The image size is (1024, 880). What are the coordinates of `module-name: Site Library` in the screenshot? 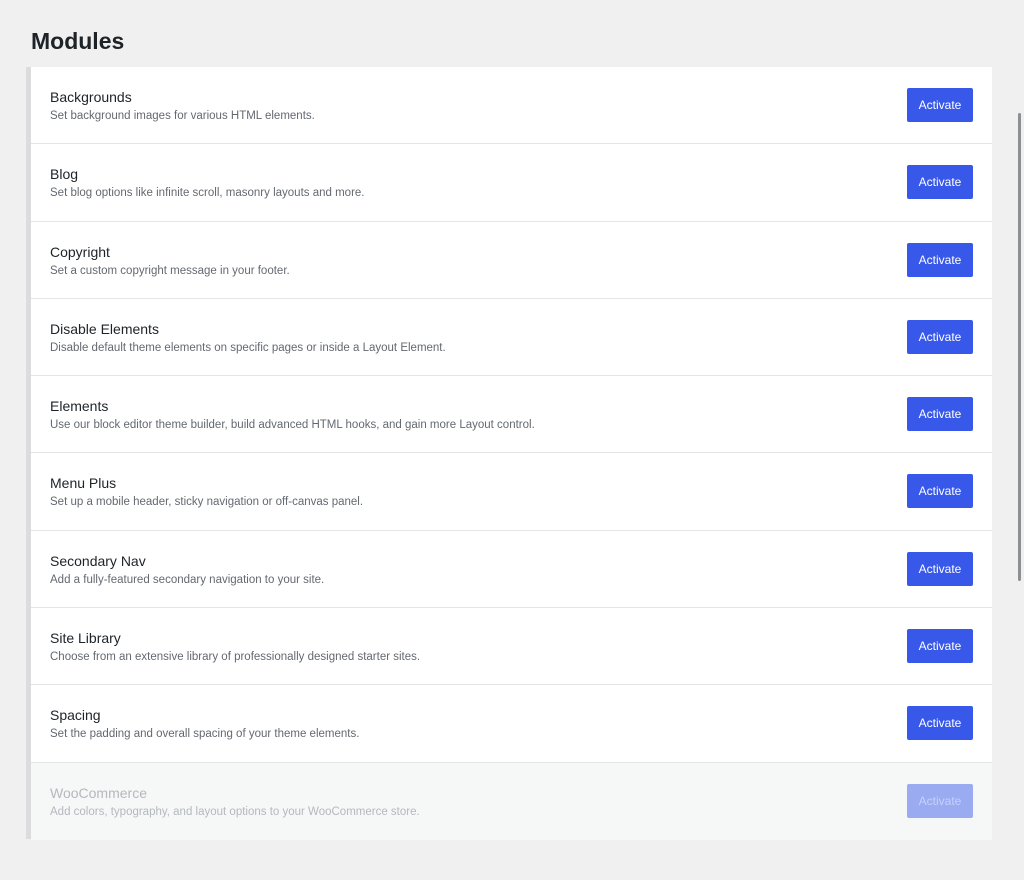 It's located at (85, 638).